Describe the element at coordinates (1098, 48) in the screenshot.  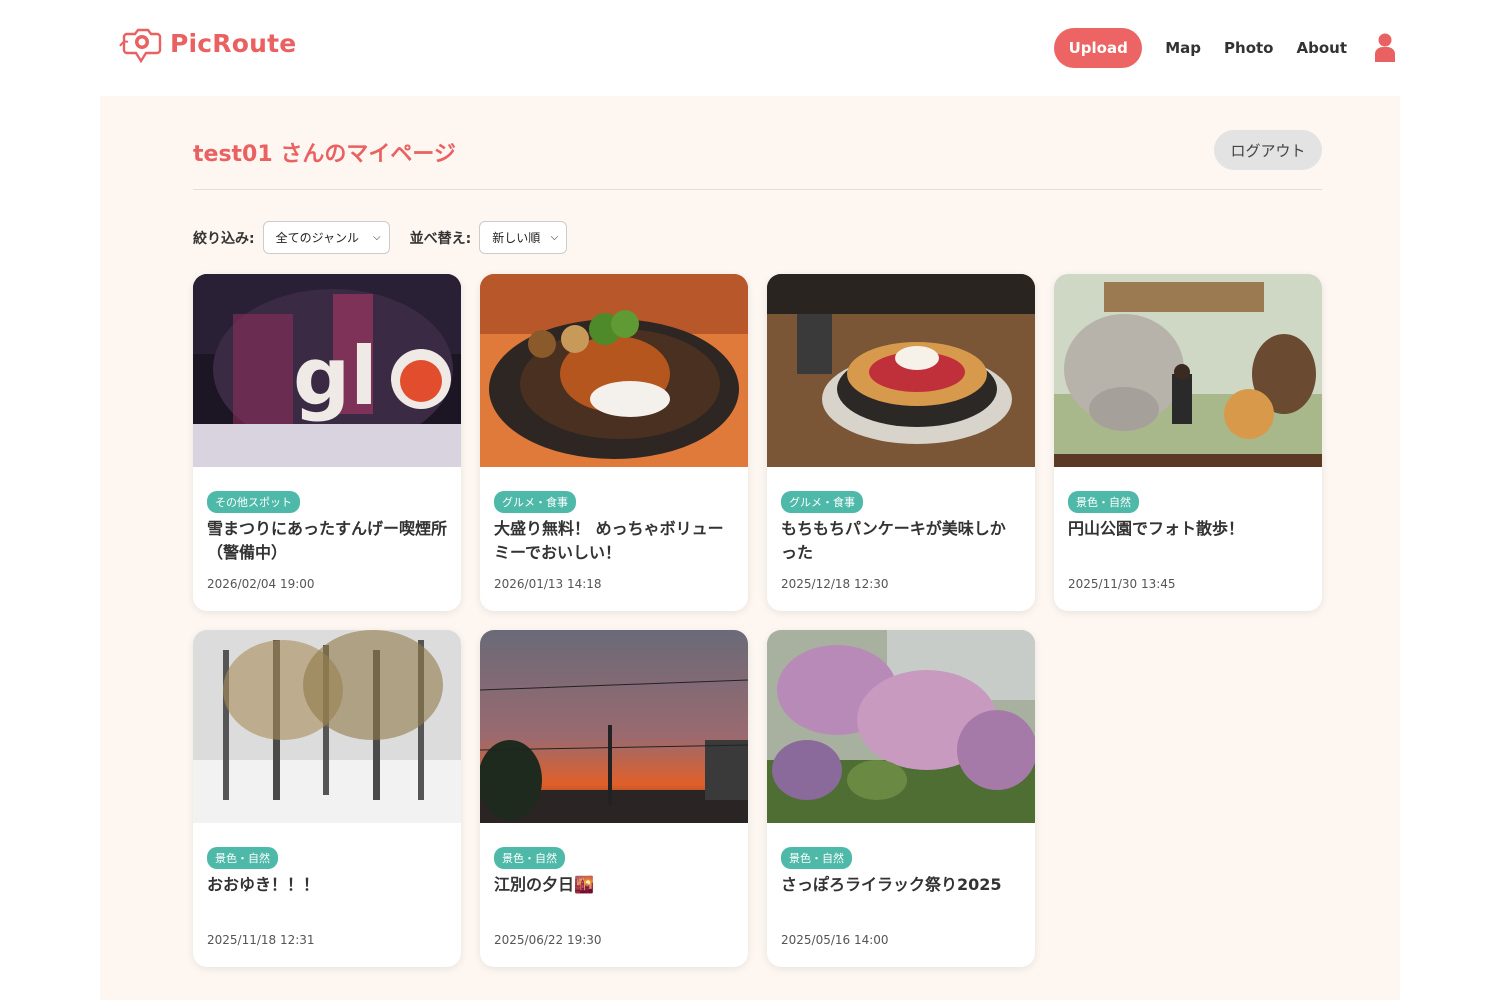
I see `upload-button: Upload` at that location.